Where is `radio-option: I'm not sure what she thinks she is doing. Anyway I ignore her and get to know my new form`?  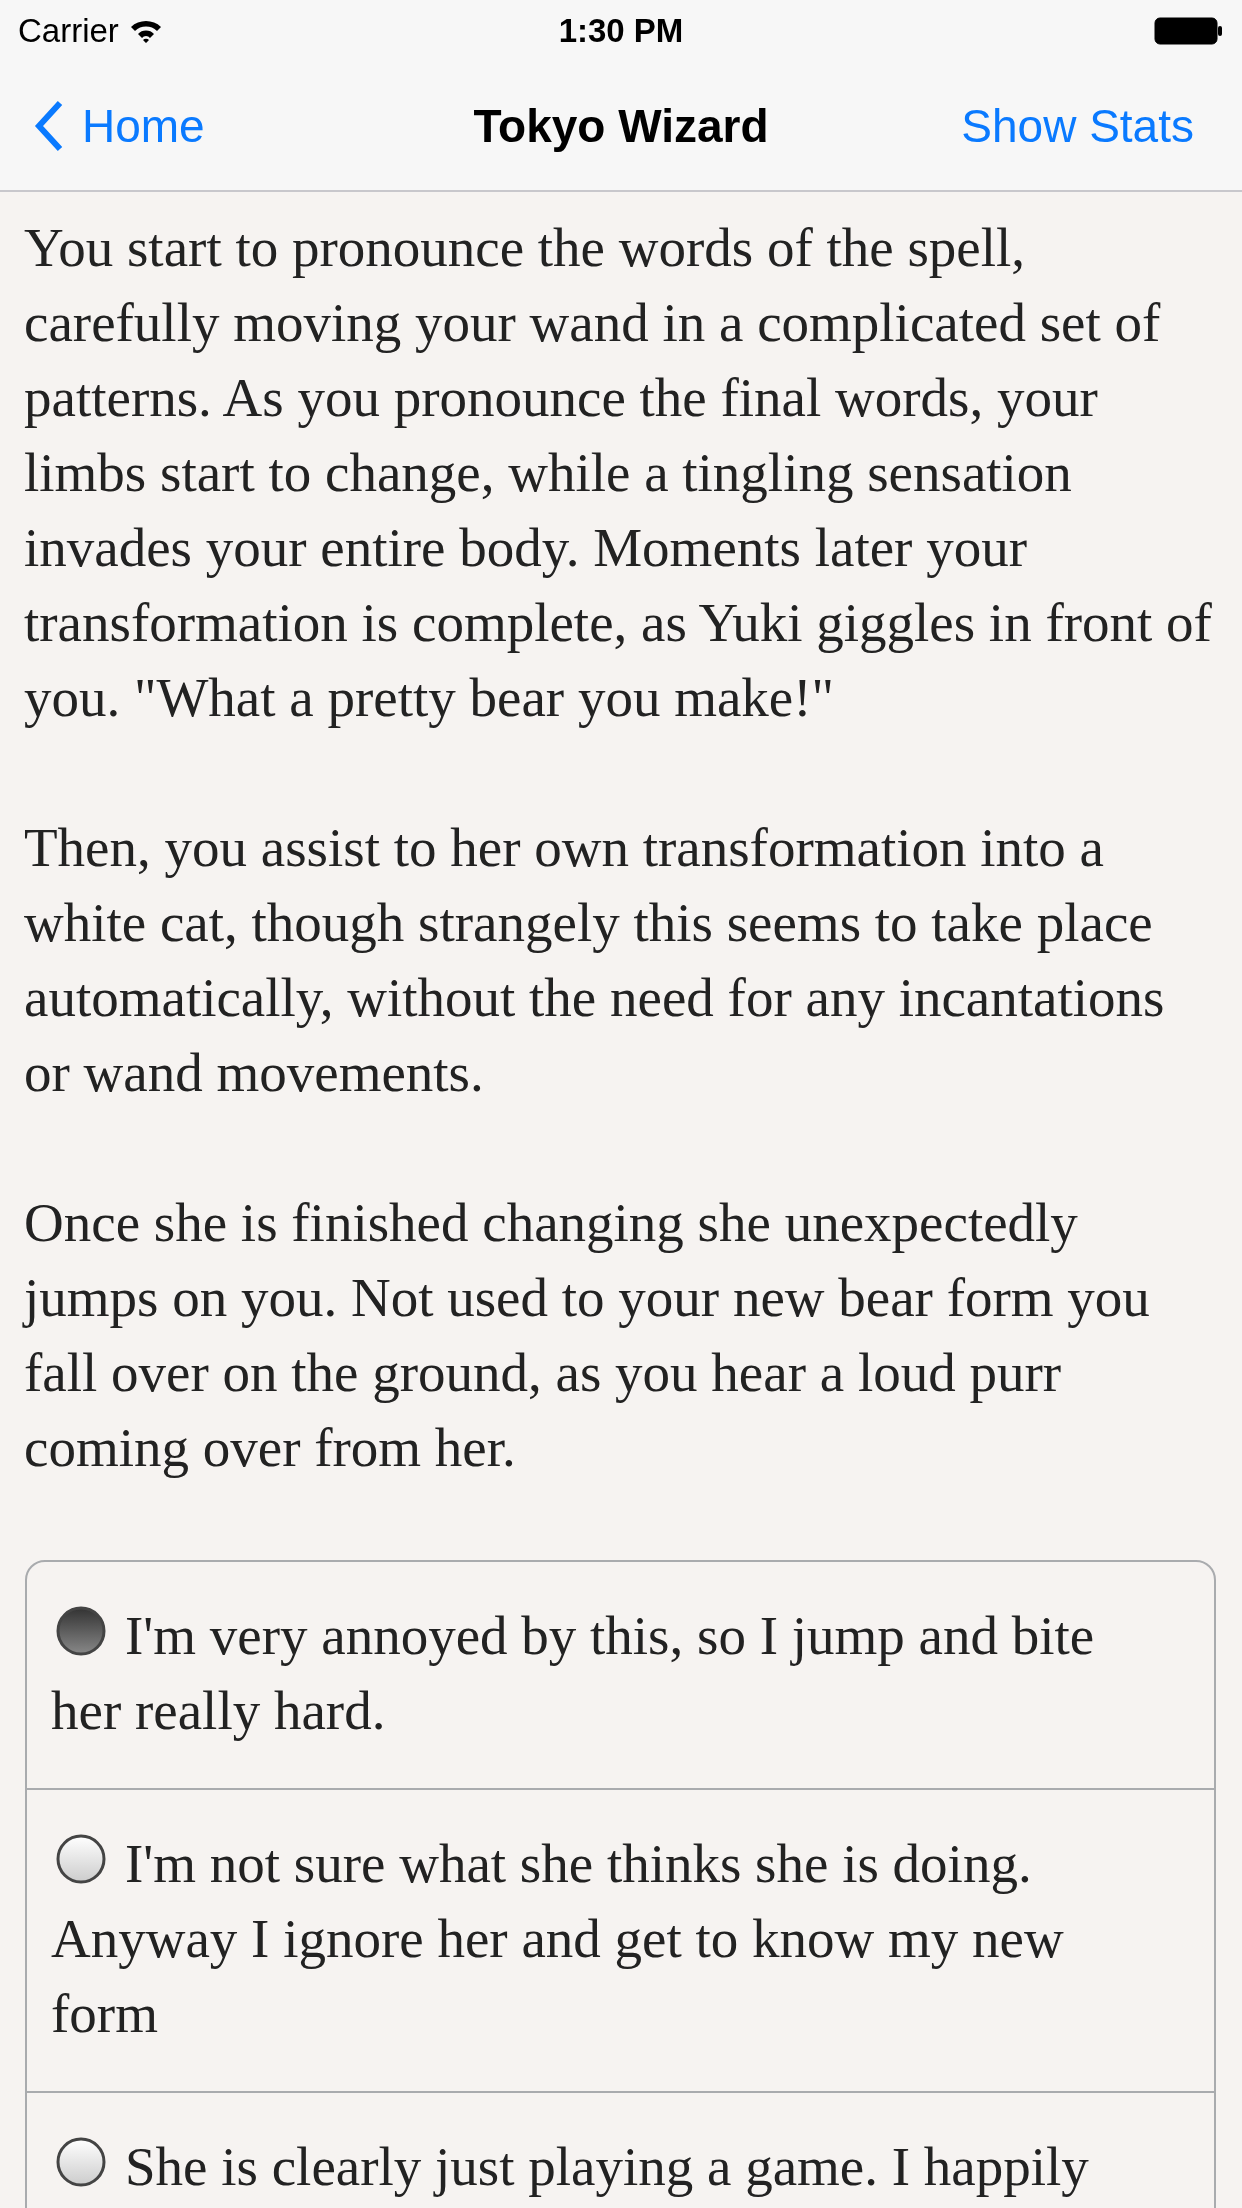 radio-option: I'm not sure what she thinks she is doing. Anyway I ignore her and get to know my new form is located at coordinates (592, 1938).